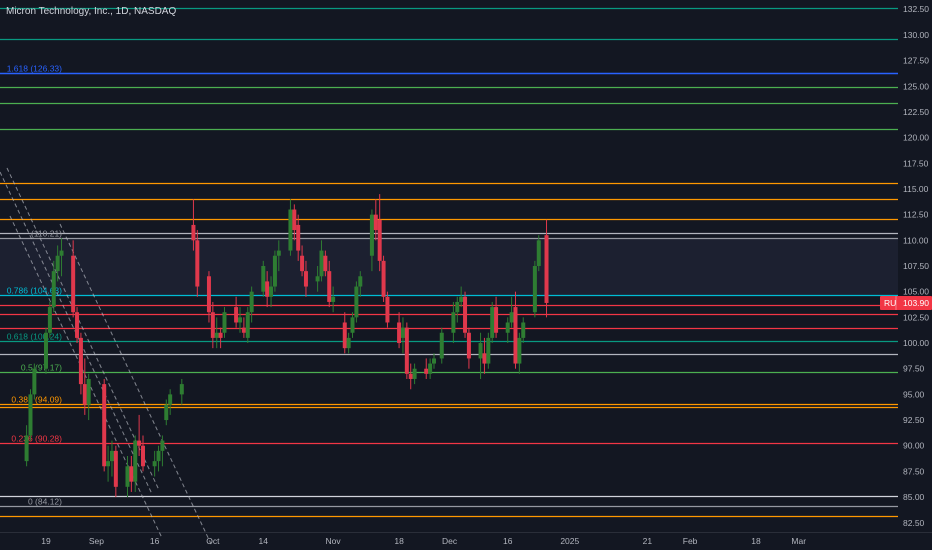 This screenshot has height=550, width=932. I want to click on fib-level-label: 0.5 (97.17), so click(41, 368).